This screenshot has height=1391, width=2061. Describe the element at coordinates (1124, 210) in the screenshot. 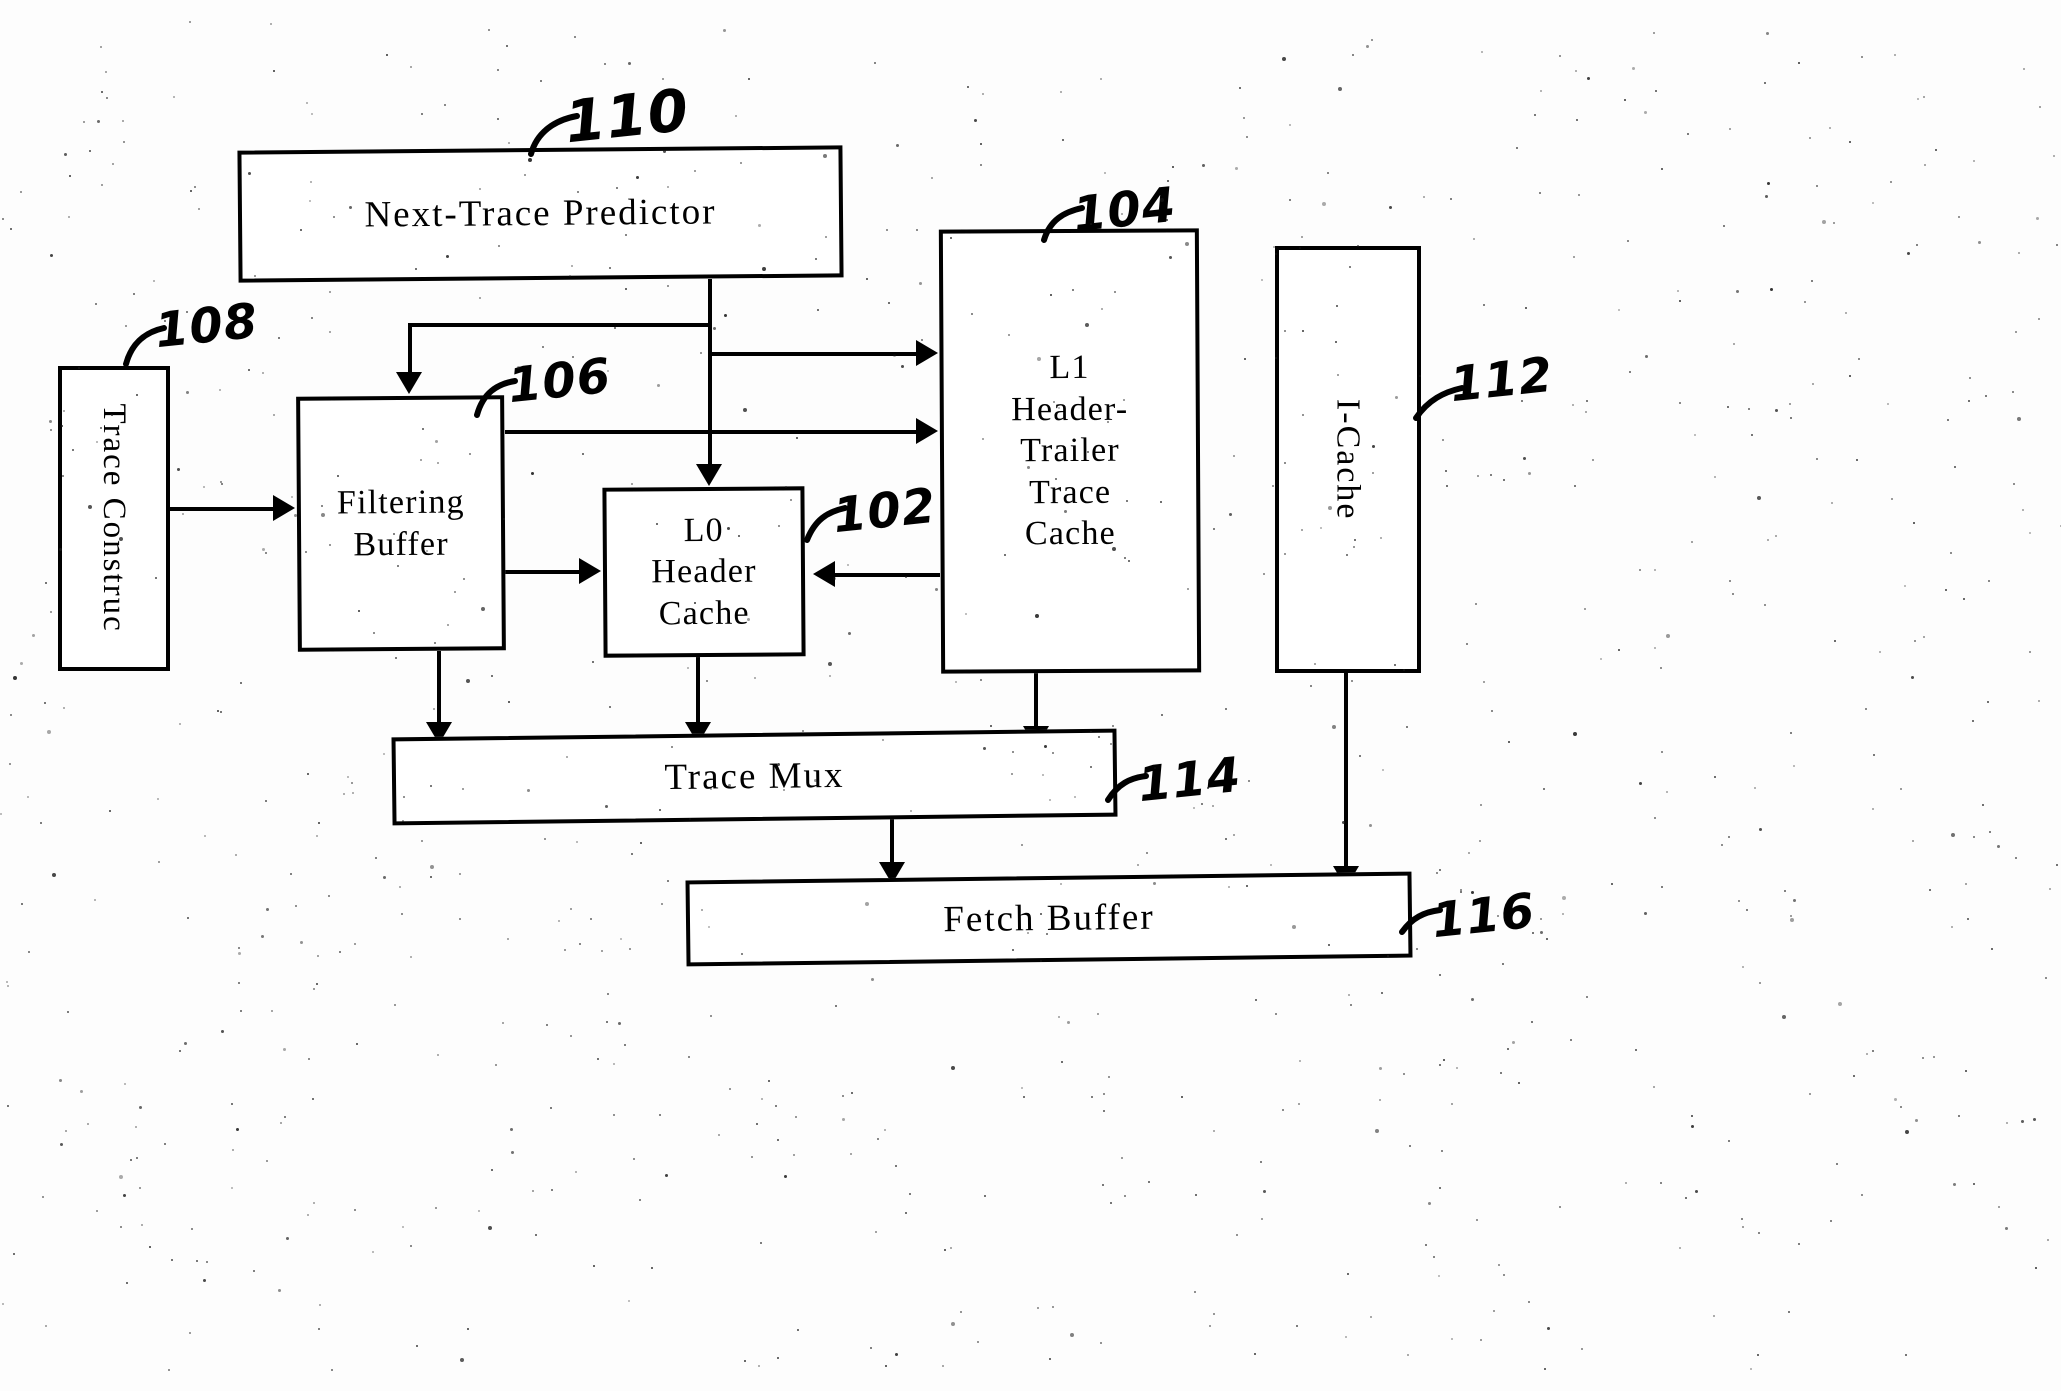

I see `ref-numeral-104: 104` at that location.